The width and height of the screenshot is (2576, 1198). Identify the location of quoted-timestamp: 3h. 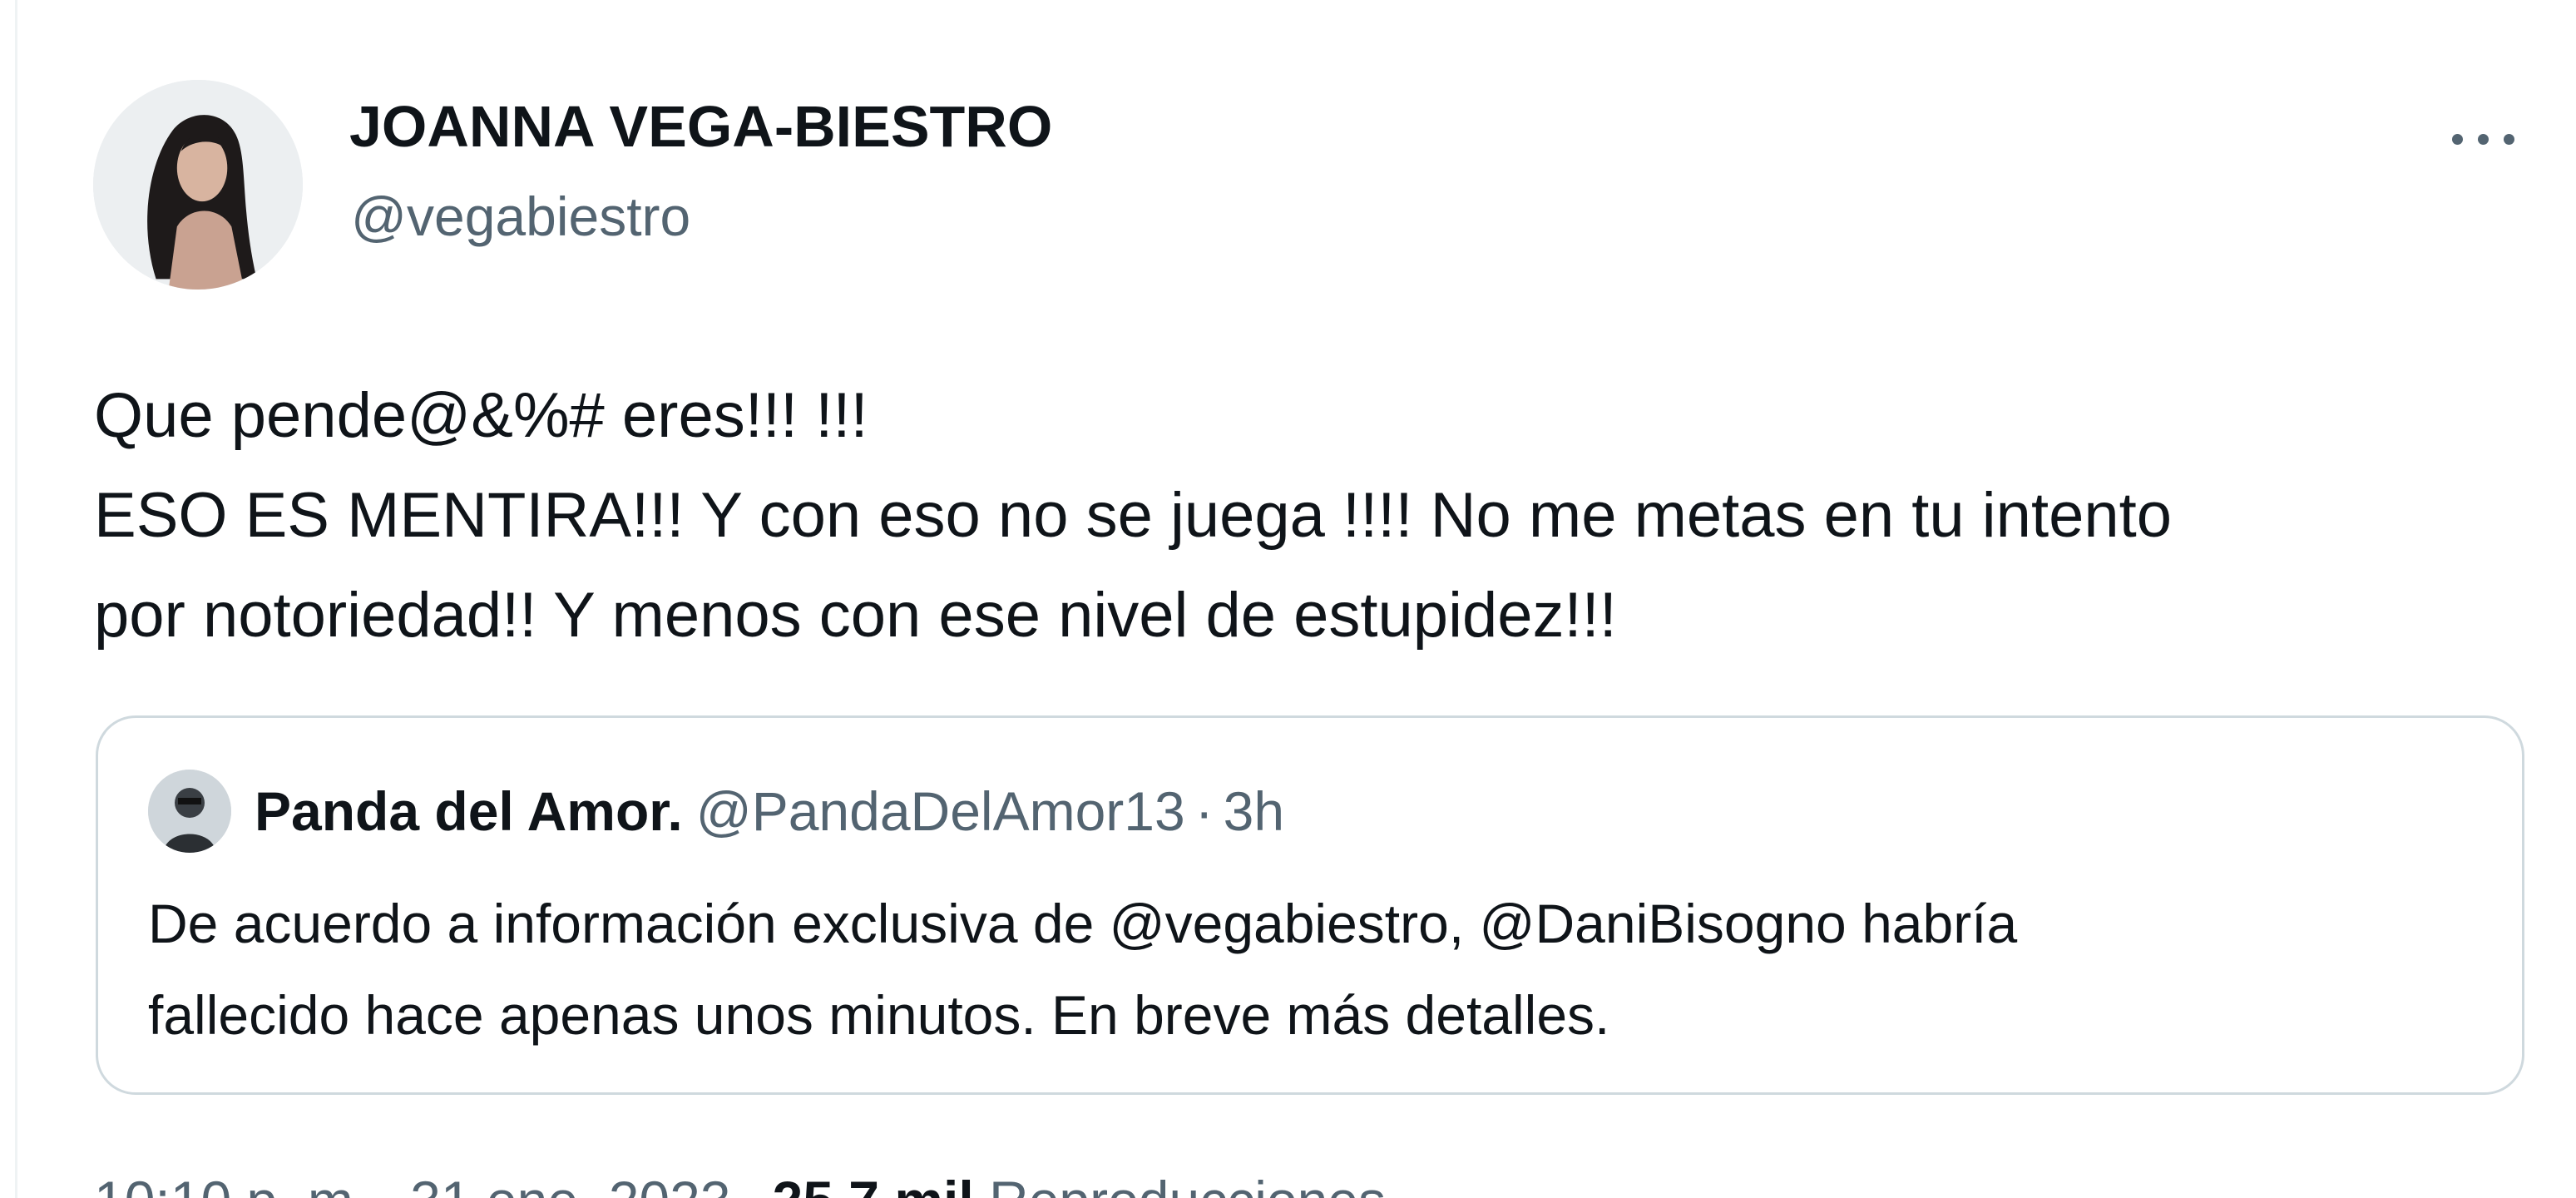
(1254, 811).